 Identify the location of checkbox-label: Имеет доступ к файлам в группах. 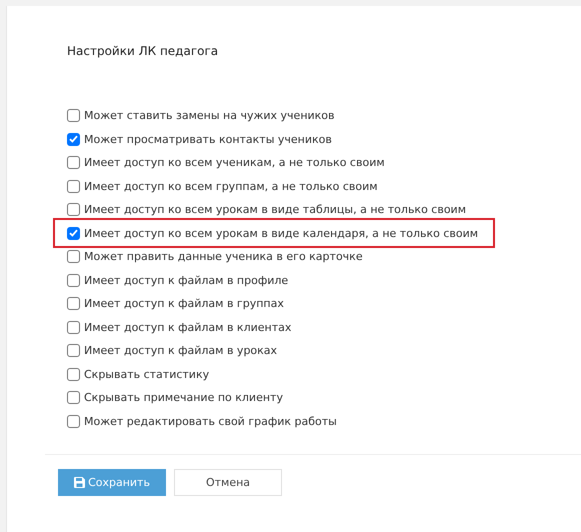
(184, 303).